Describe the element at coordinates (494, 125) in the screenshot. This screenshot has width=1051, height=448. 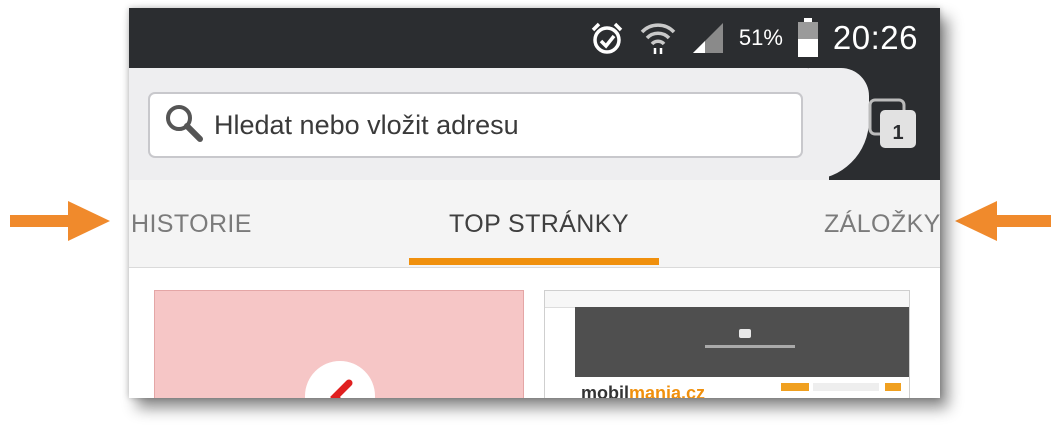
I see `search-input` at that location.